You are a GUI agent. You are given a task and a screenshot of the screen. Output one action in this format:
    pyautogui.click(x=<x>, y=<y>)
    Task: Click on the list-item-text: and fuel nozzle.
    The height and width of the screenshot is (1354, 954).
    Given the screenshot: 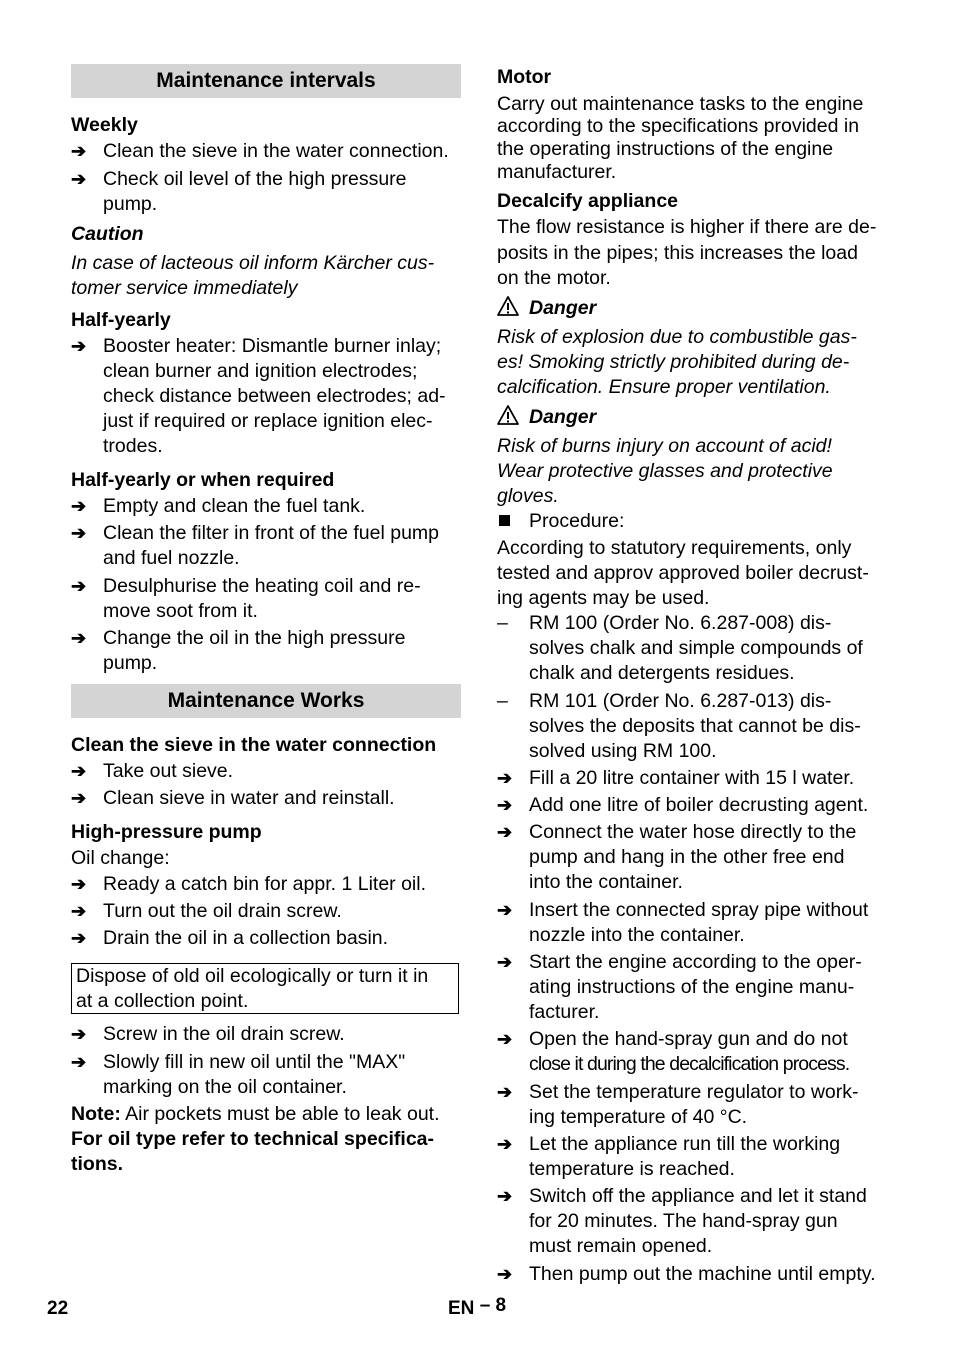 What is the action you would take?
    pyautogui.click(x=171, y=558)
    